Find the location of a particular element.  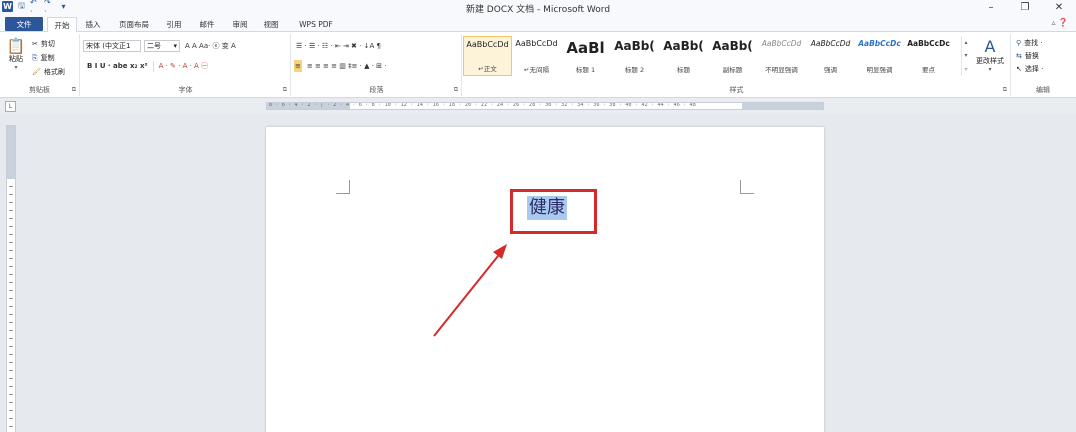

tab-references: 引用 is located at coordinates (174, 24).